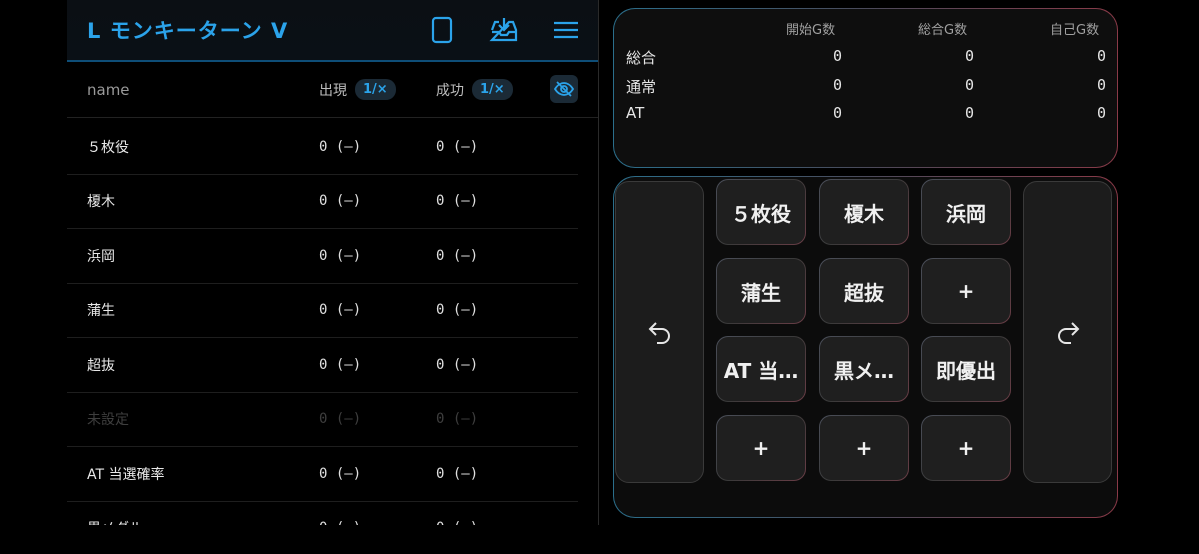  I want to click on column-success-label: 成功, so click(450, 90).